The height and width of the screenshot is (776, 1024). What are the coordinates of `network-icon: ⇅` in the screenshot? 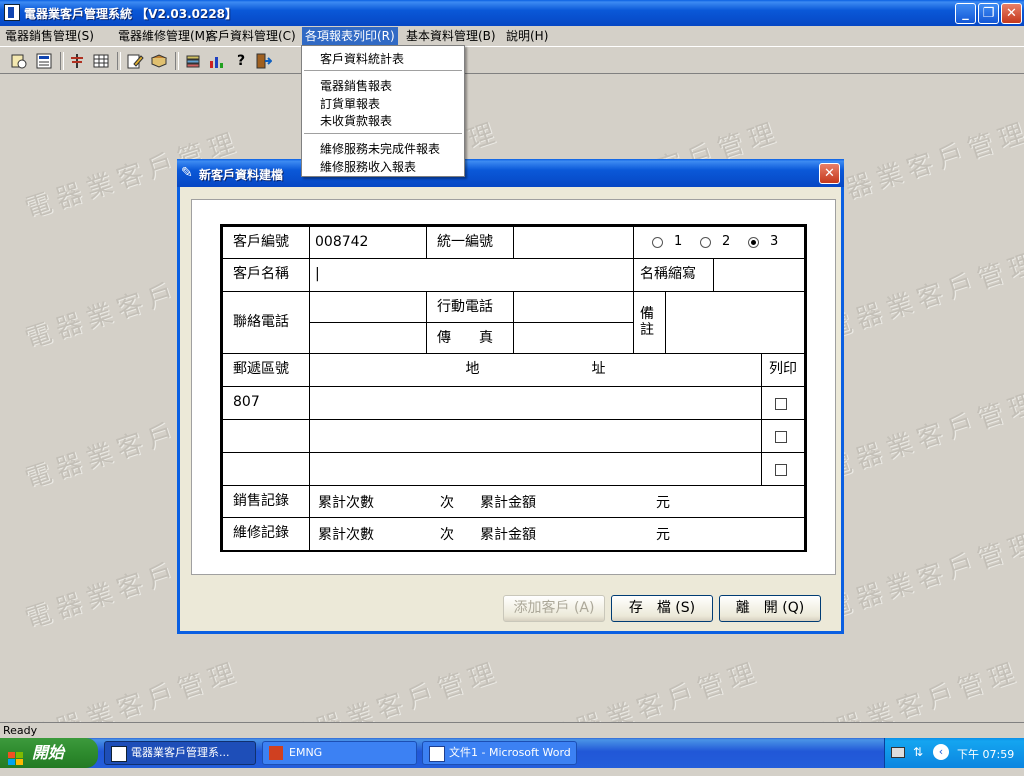 It's located at (918, 752).